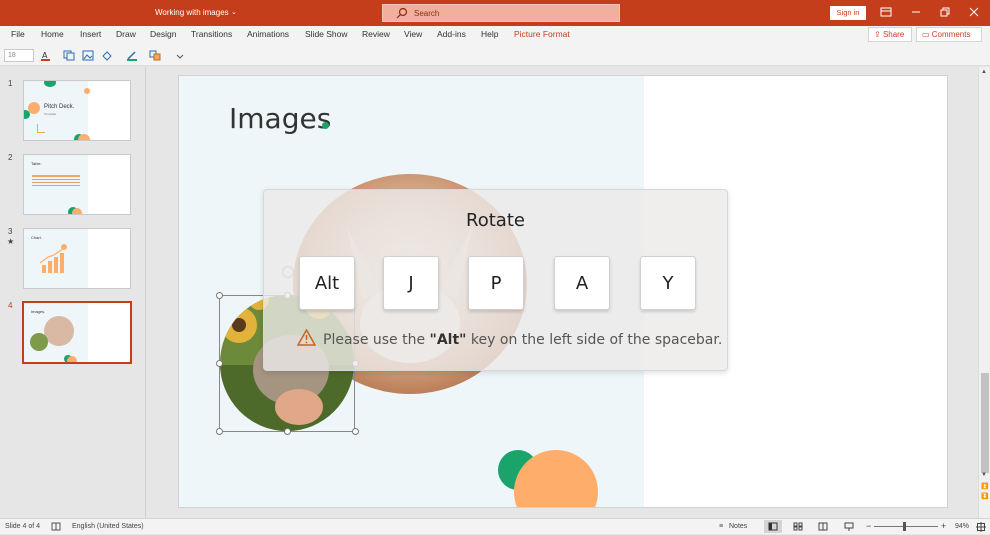  I want to click on title-accent-dot, so click(325, 125).